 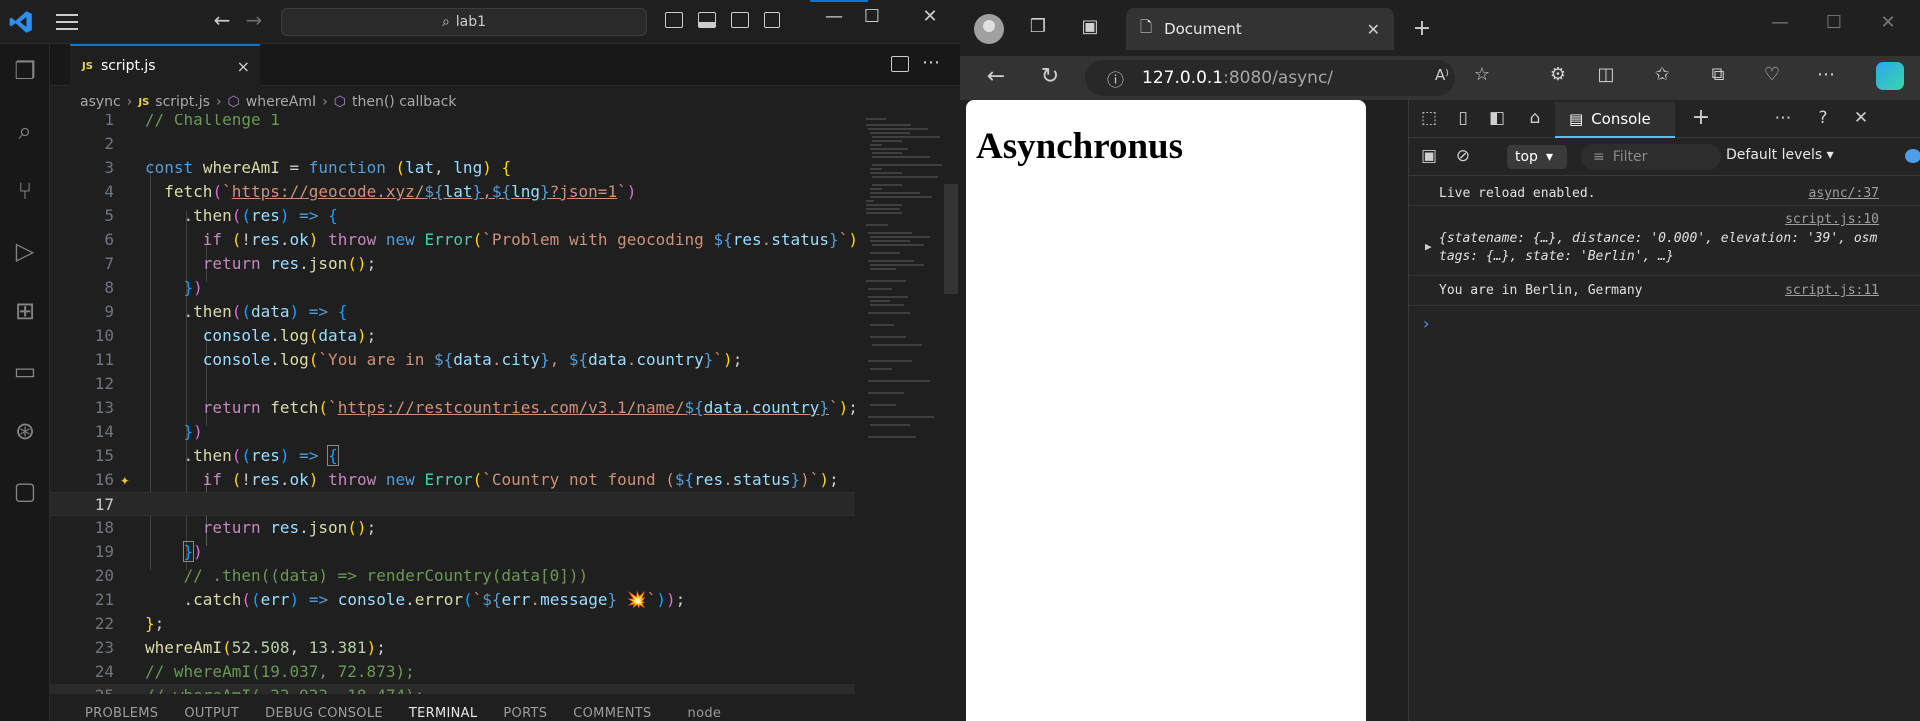 I want to click on explorer-icon: ❐, so click(x=25, y=71).